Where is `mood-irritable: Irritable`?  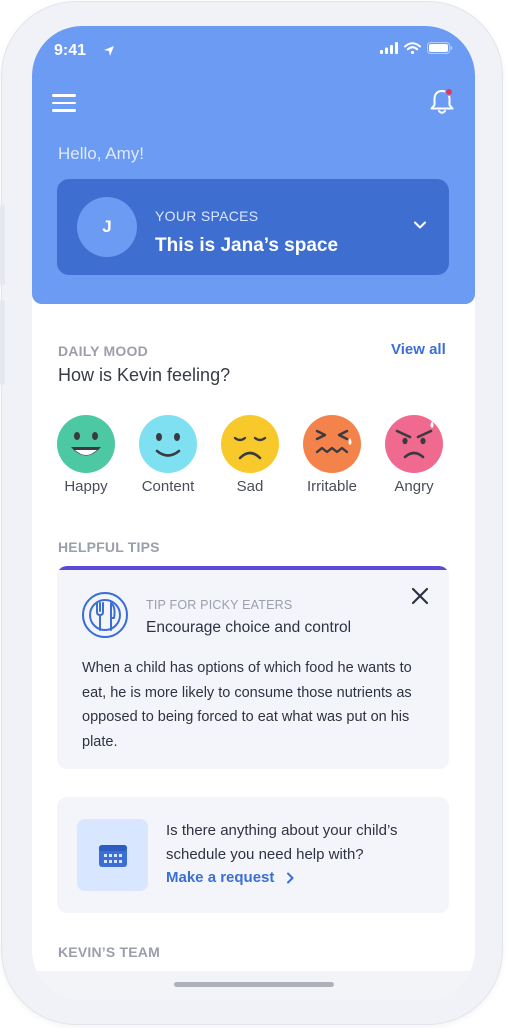 mood-irritable: Irritable is located at coordinates (332, 454).